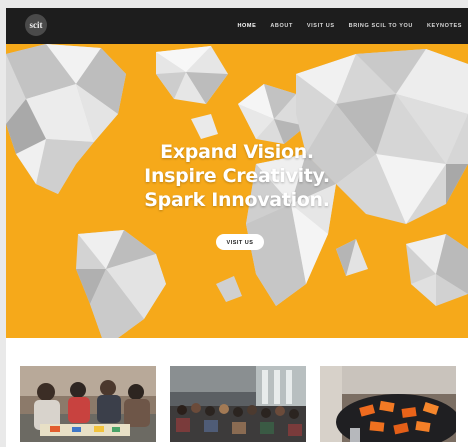 This screenshot has width=468, height=447. I want to click on nav-bring-scil-to-you: BRING SCIL TO YOU, so click(381, 26).